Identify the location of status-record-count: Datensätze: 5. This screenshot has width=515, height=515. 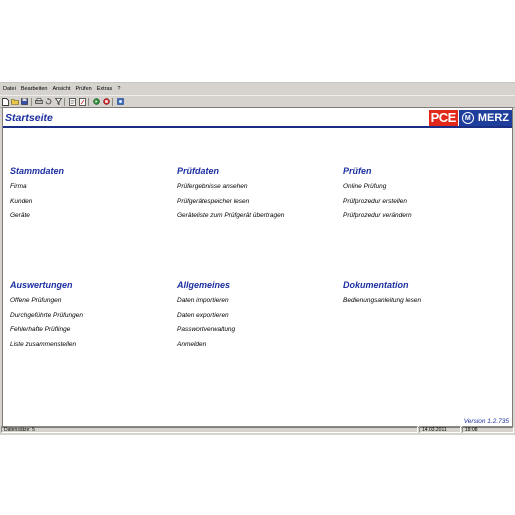
(209, 429).